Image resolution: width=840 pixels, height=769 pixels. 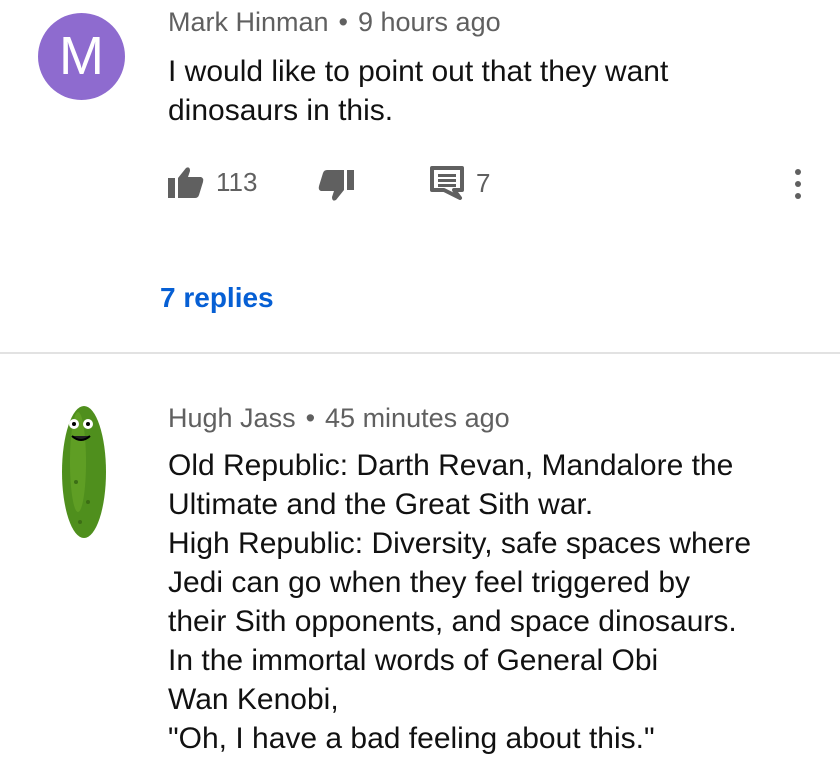 I want to click on like-button: 113, so click(x=212, y=182).